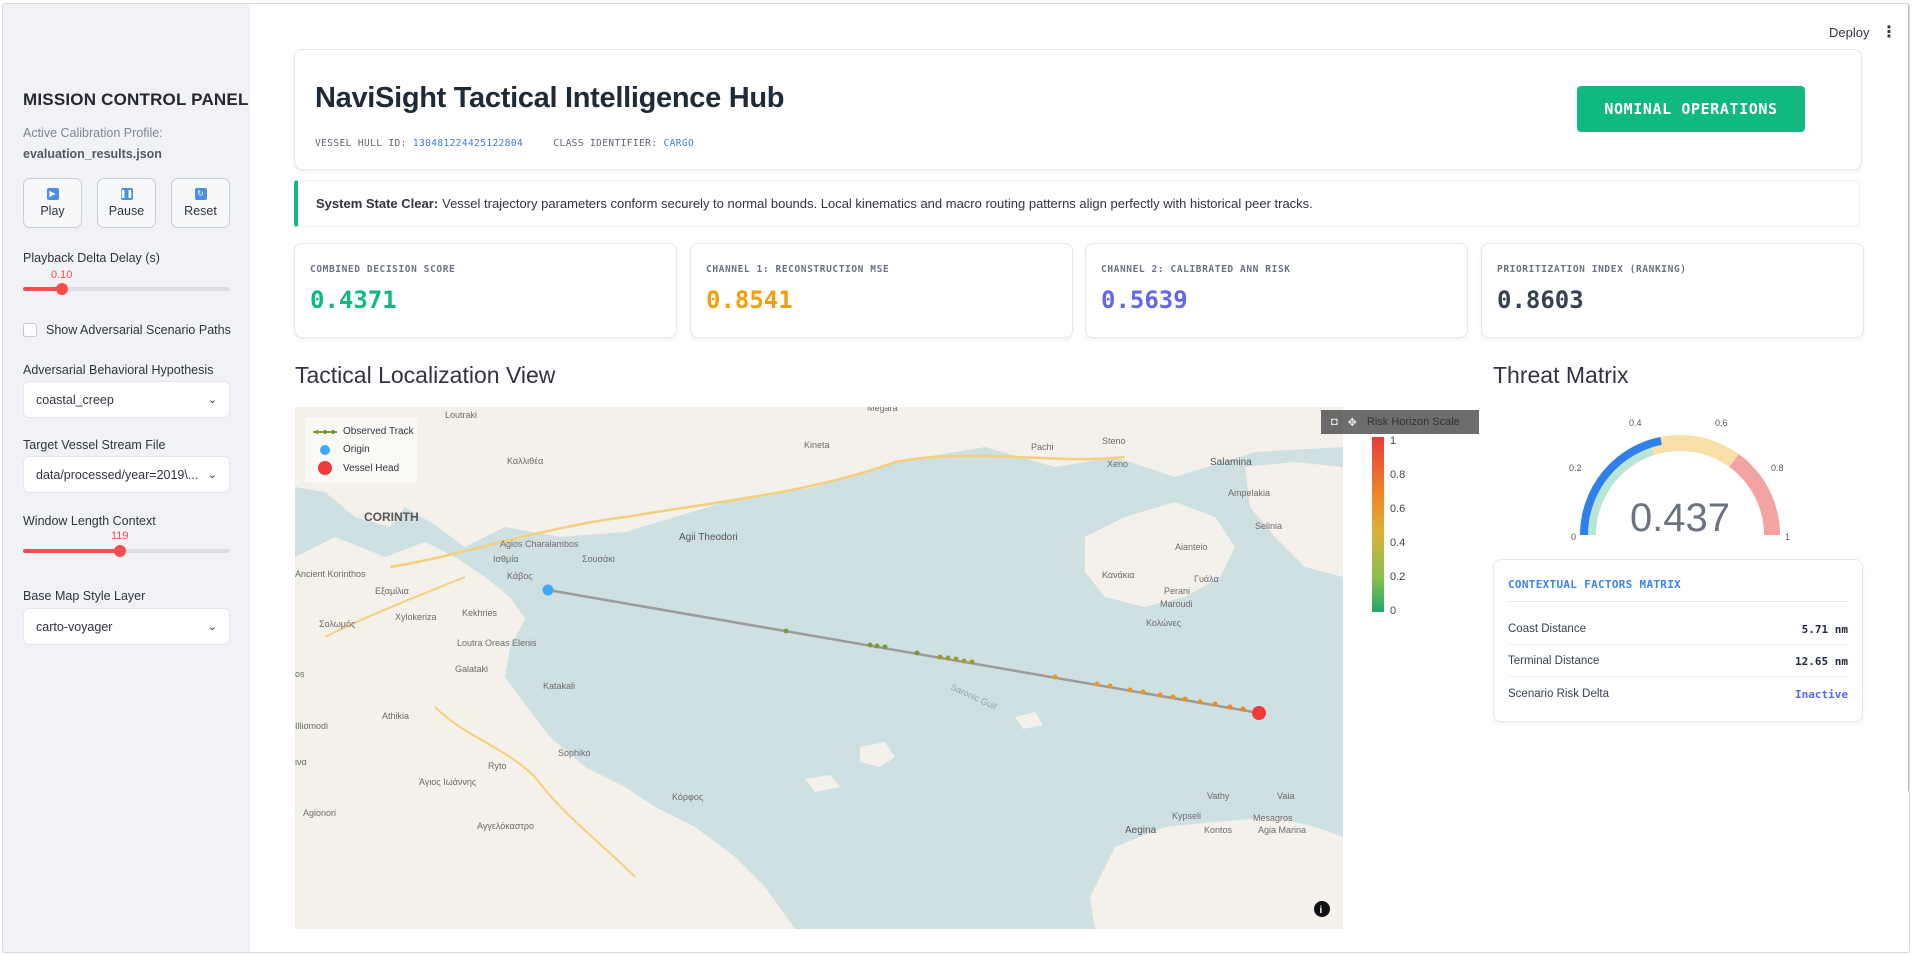 The image size is (1918, 955). Describe the element at coordinates (1259, 713) in the screenshot. I see `vessel-head-marker` at that location.